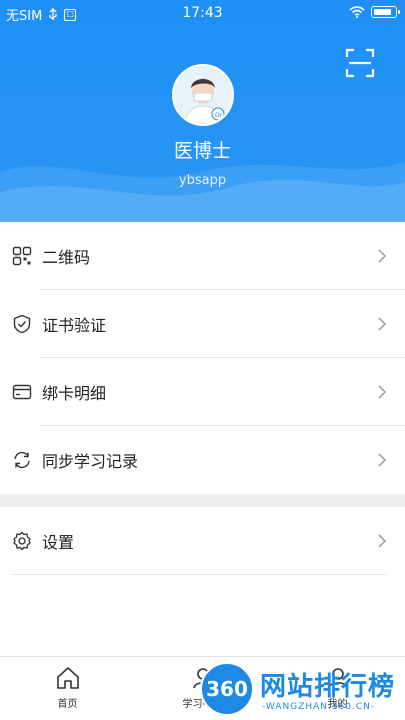 This screenshot has width=405, height=720. I want to click on gear-icon, so click(22, 541).